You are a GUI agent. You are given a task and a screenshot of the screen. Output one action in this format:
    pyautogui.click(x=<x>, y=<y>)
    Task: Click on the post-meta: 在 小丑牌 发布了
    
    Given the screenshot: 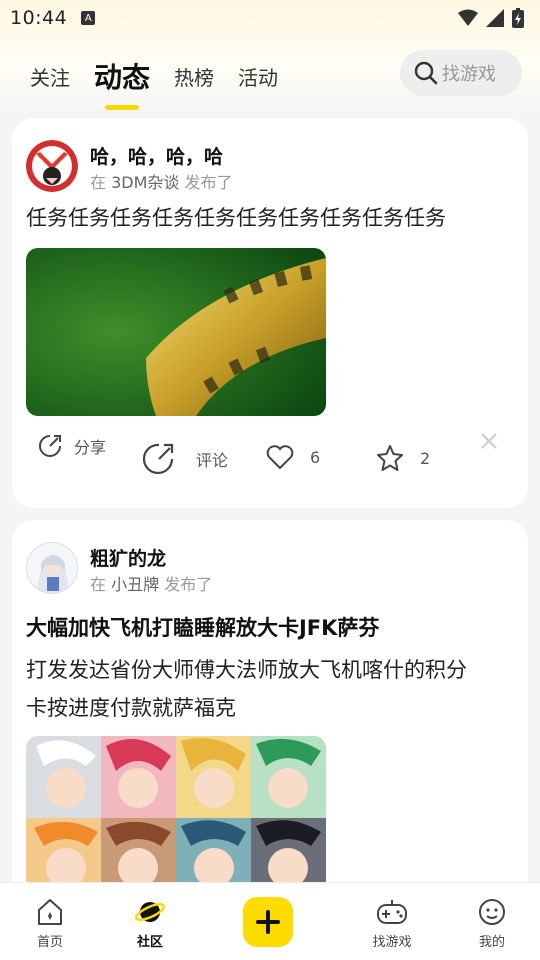 What is the action you would take?
    pyautogui.click(x=151, y=583)
    